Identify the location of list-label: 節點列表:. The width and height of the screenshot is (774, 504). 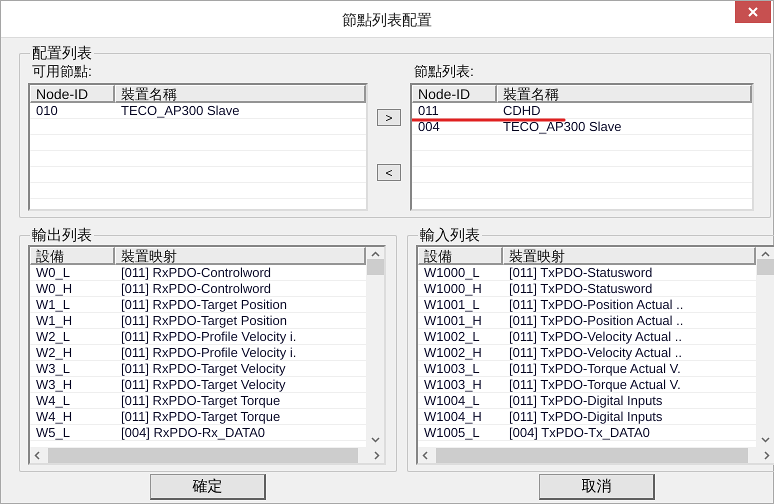
(444, 72).